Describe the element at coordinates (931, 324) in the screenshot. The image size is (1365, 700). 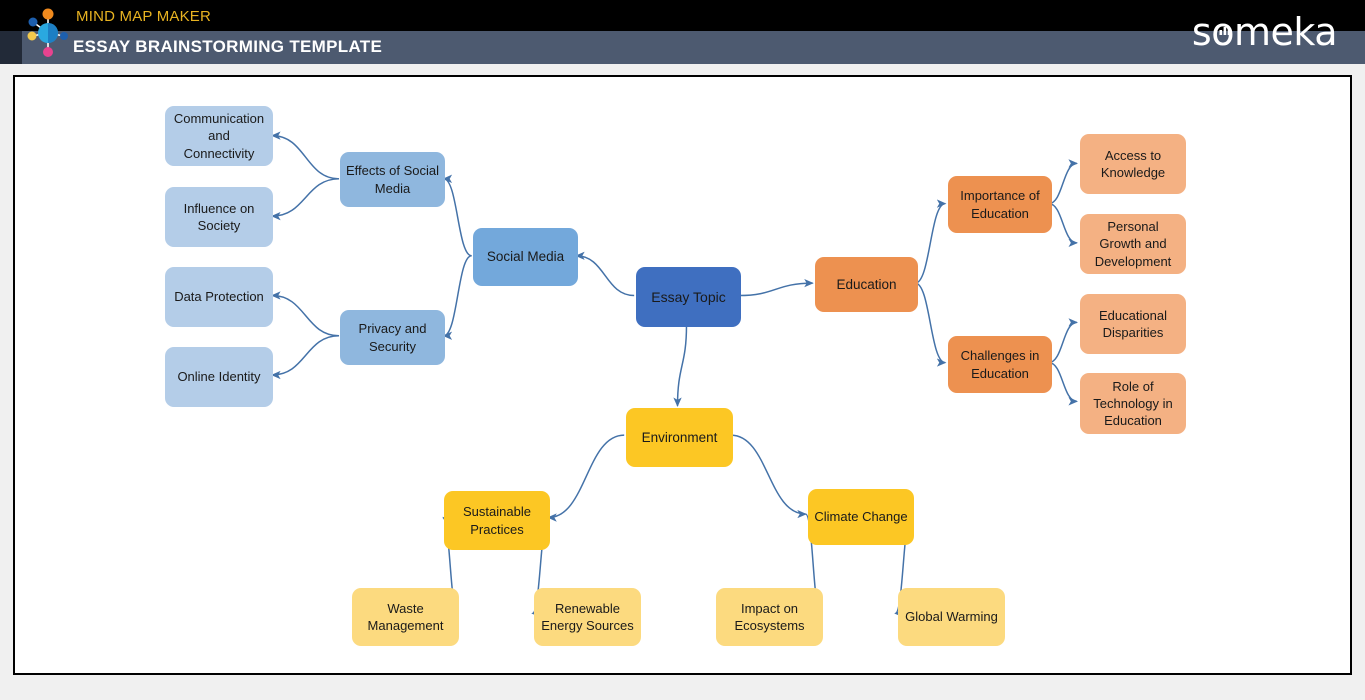
I see `edge-education-to-challenges-in-education` at that location.